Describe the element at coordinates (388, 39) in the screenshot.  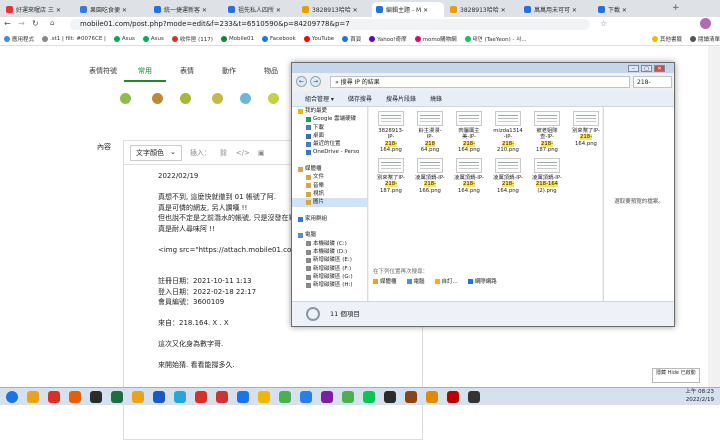
I see `bookmark-item: Yahoo!奇摩` at that location.